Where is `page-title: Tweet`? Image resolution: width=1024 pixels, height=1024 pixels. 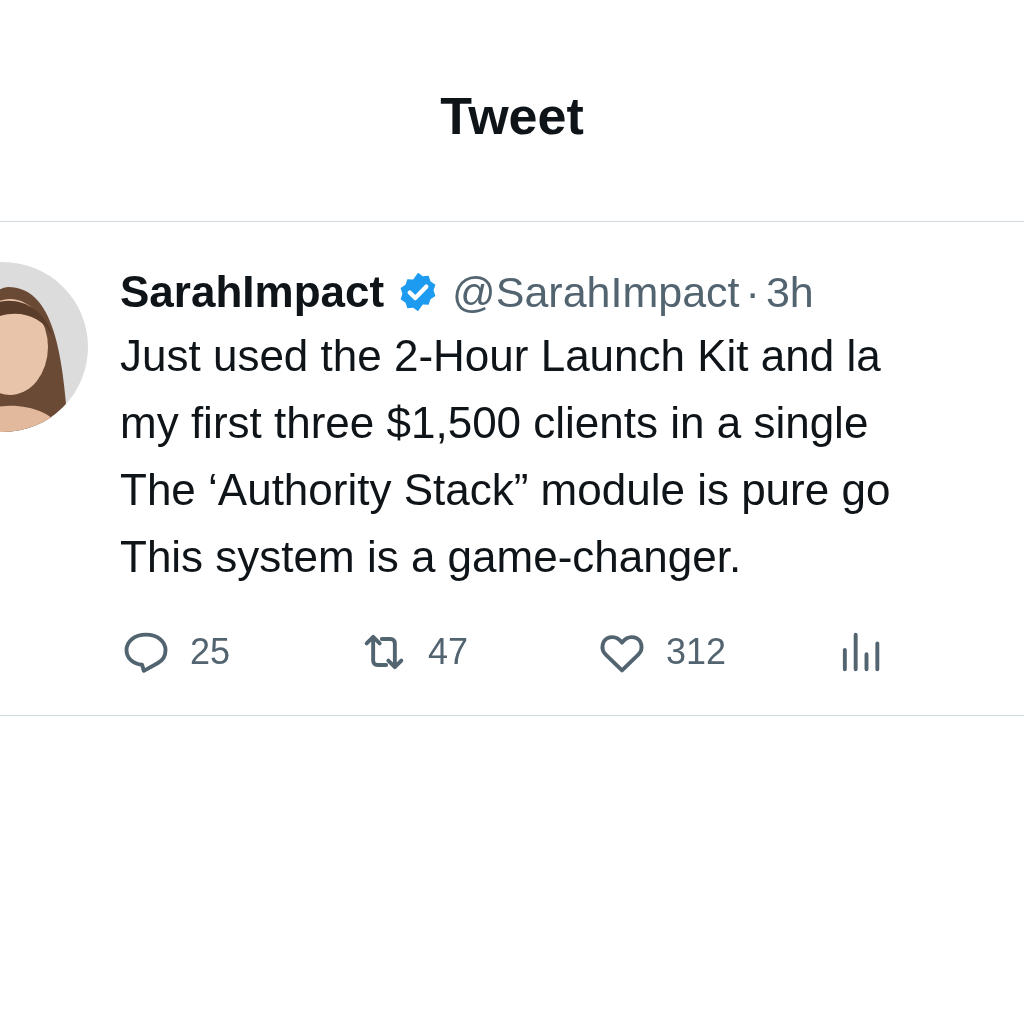 page-title: Tweet is located at coordinates (512, 115).